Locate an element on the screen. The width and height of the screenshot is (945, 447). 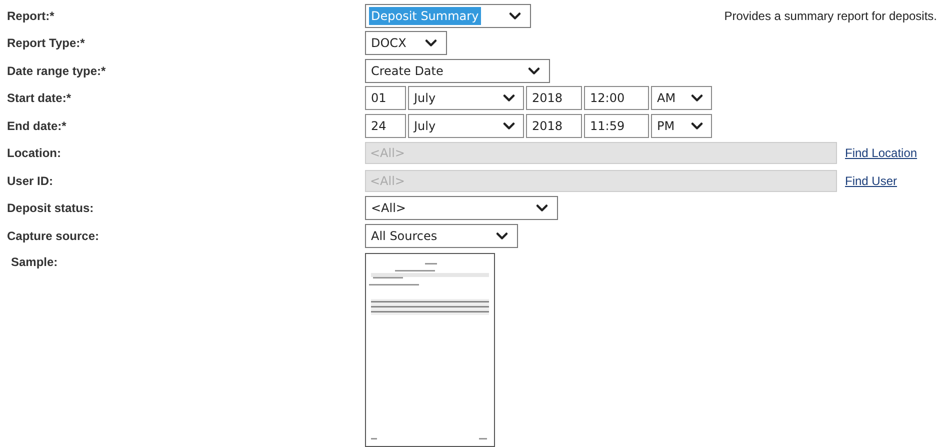
day-field: 01 is located at coordinates (385, 98).